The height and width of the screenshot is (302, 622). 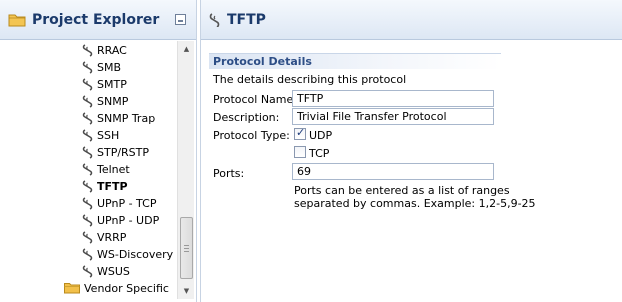 What do you see at coordinates (319, 153) in the screenshot?
I see `tcp-label: TCP` at bounding box center [319, 153].